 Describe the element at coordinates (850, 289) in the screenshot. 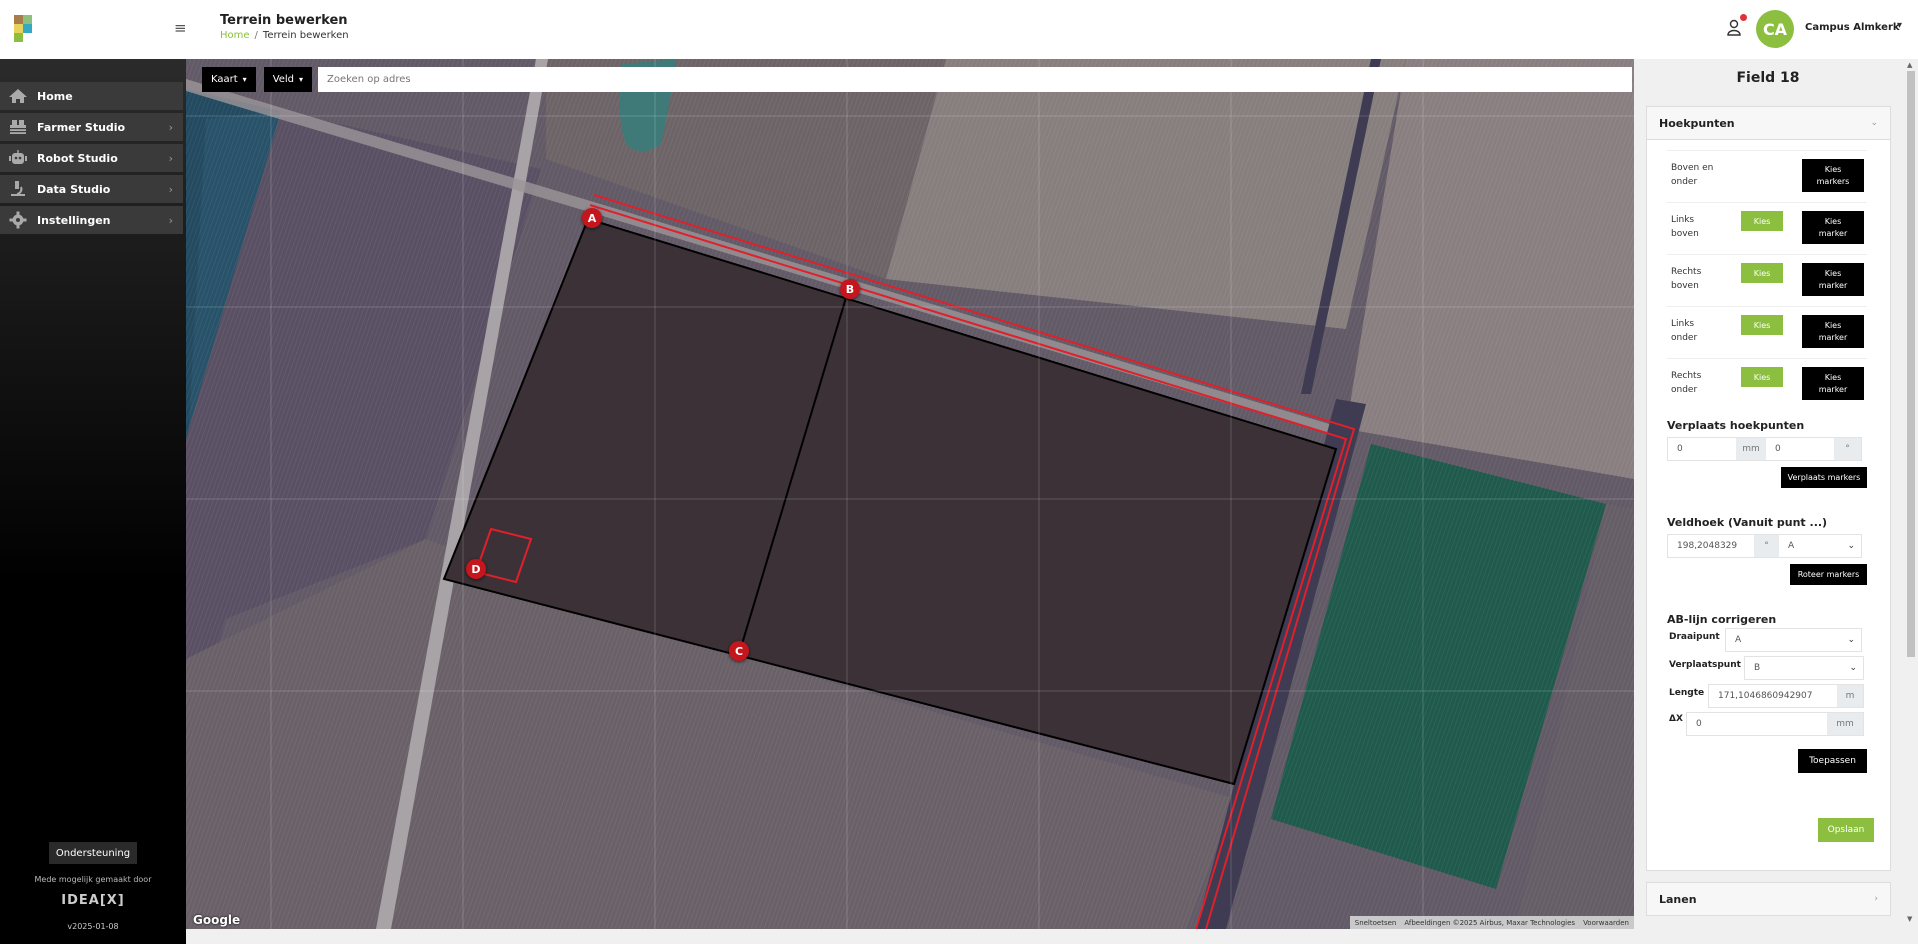

I see `map-marker-b: B` at that location.